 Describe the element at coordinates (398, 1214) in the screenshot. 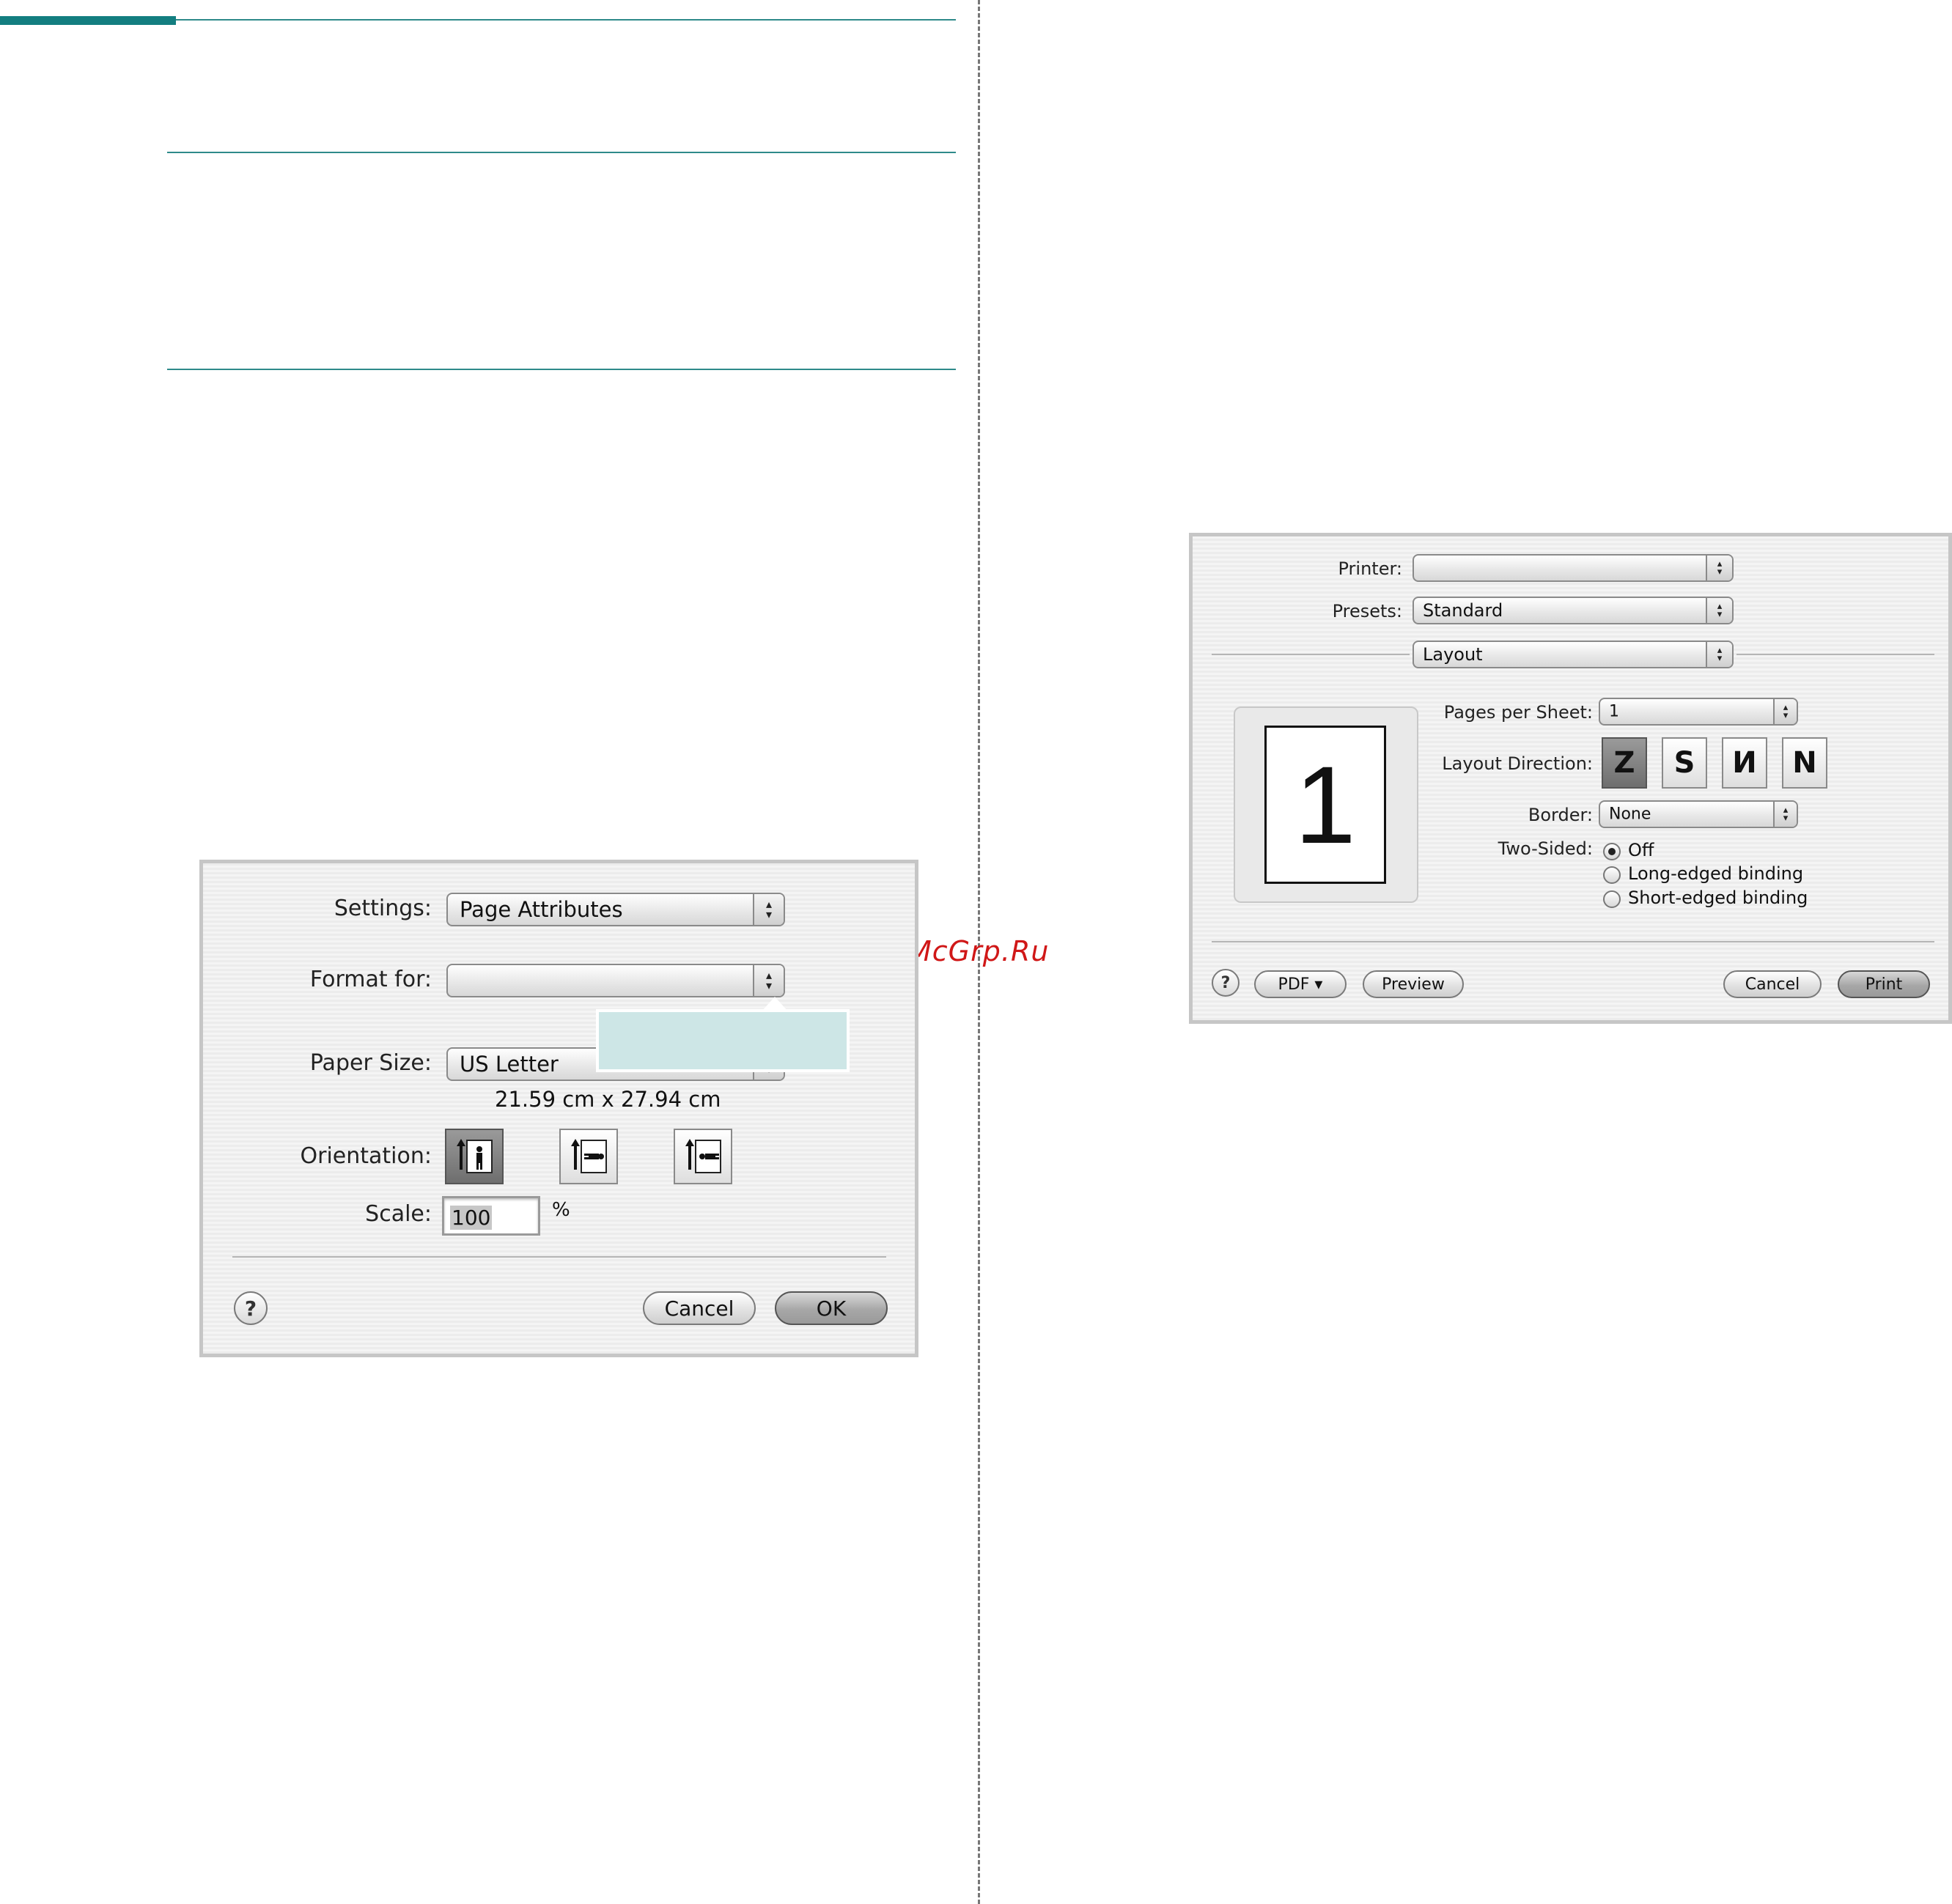

I see `scale-label: Scale:` at that location.